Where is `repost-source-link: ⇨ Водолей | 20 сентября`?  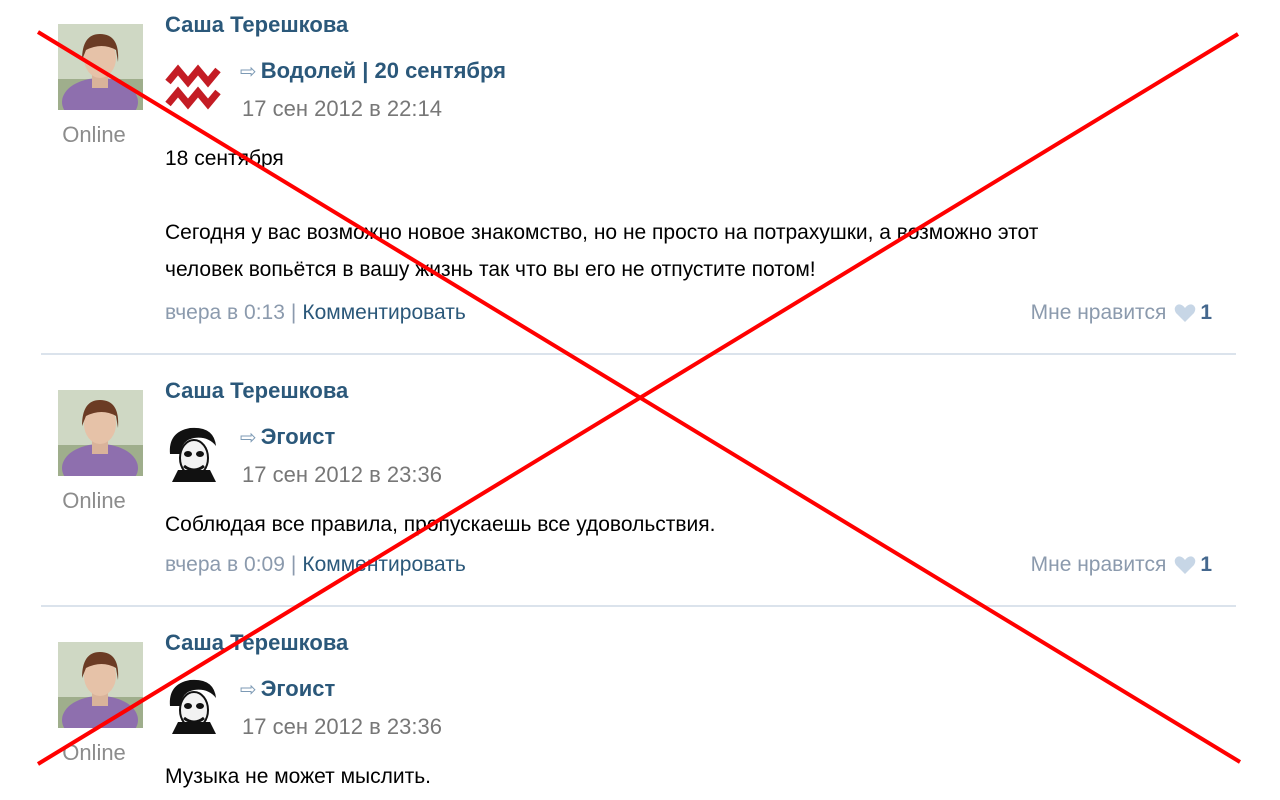
repost-source-link: ⇨ Водолей | 20 сентября is located at coordinates (373, 71).